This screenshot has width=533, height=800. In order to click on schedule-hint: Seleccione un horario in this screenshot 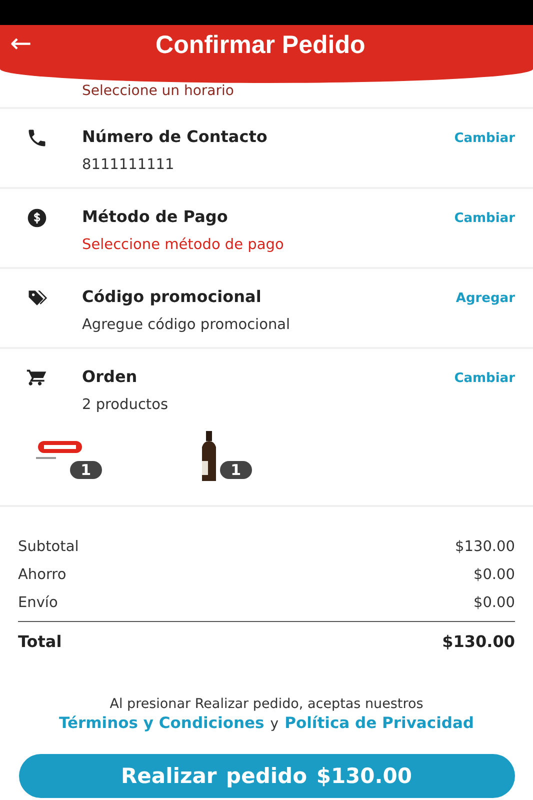, I will do `click(158, 92)`.